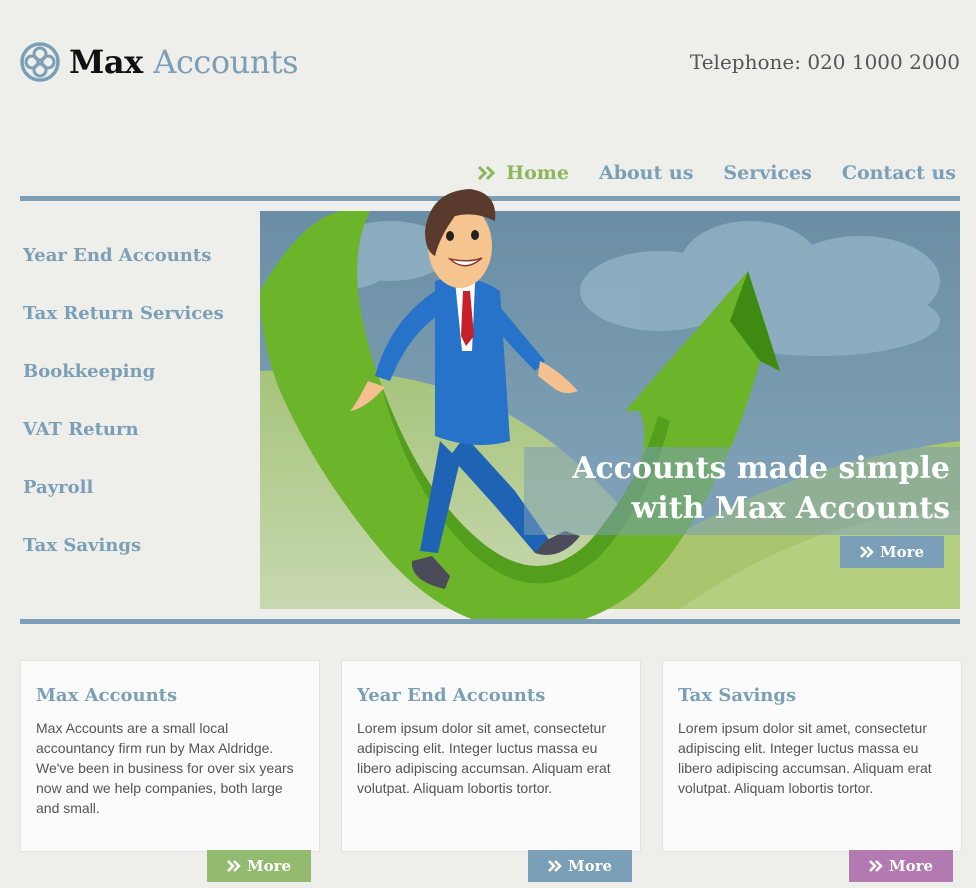 The height and width of the screenshot is (888, 976). I want to click on logo: Max Accounts, so click(159, 62).